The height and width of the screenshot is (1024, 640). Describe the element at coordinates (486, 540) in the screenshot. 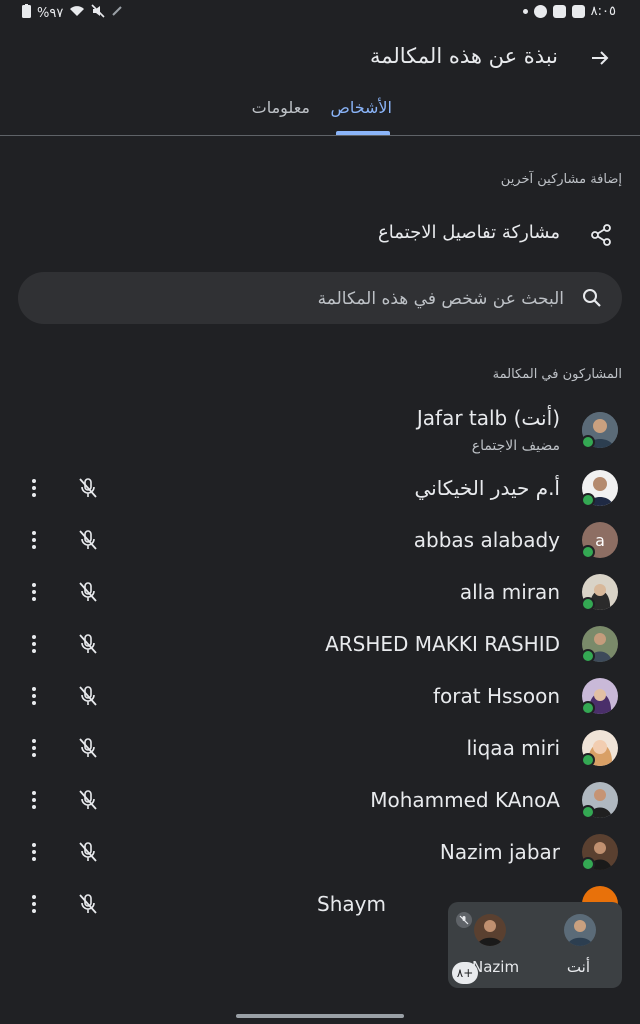

I see `participant-name: abbas alabady` at that location.